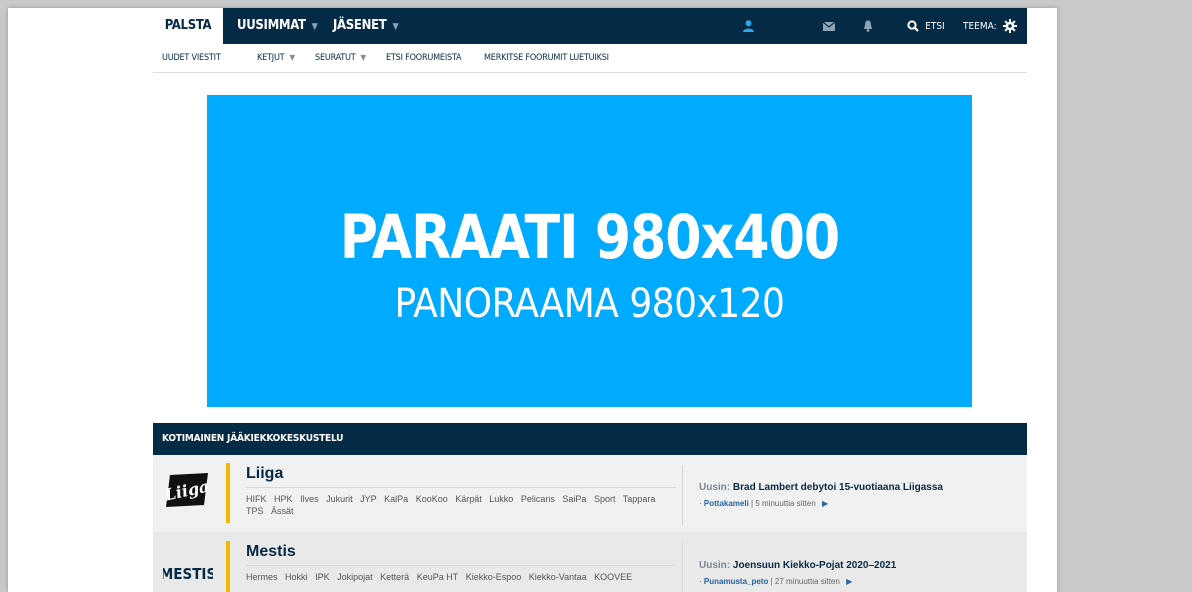 The height and width of the screenshot is (592, 1192). I want to click on tab-uusimmat-label: UUSIMMAT, so click(271, 25).